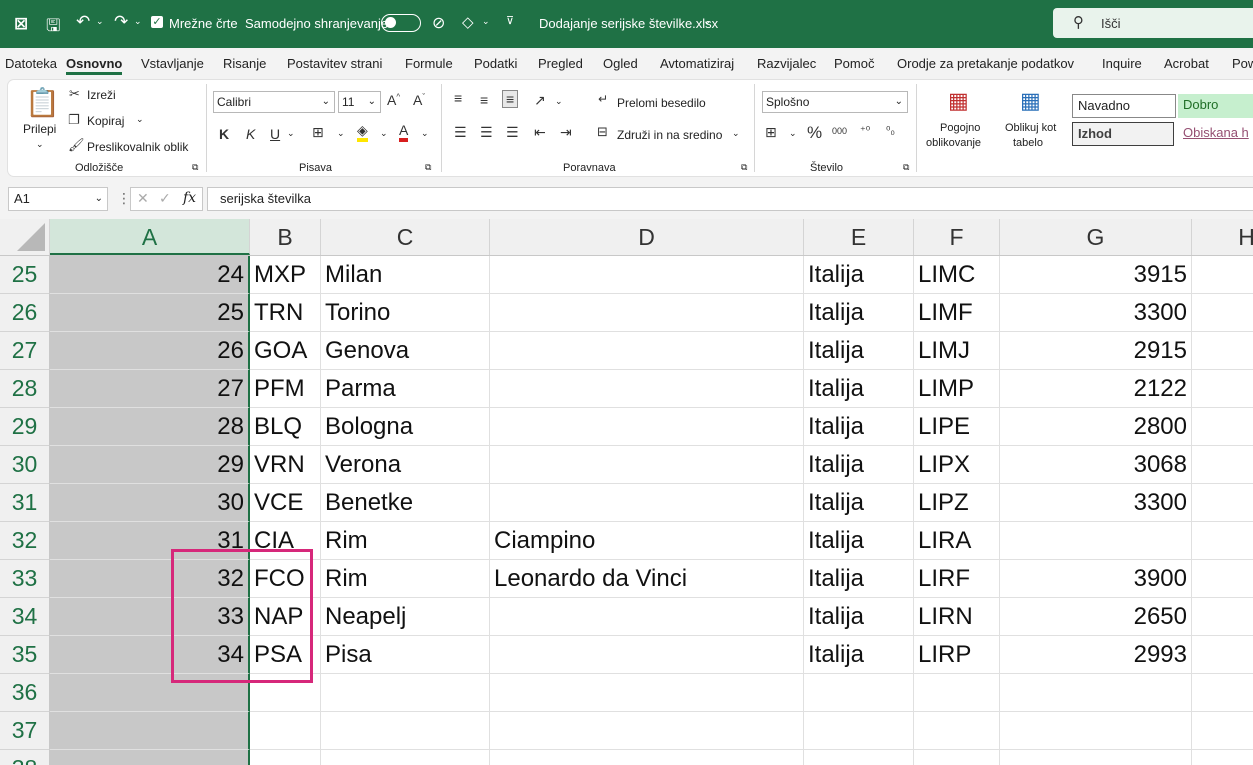  What do you see at coordinates (957, 541) in the screenshot?
I see `cell-f: LIRA` at bounding box center [957, 541].